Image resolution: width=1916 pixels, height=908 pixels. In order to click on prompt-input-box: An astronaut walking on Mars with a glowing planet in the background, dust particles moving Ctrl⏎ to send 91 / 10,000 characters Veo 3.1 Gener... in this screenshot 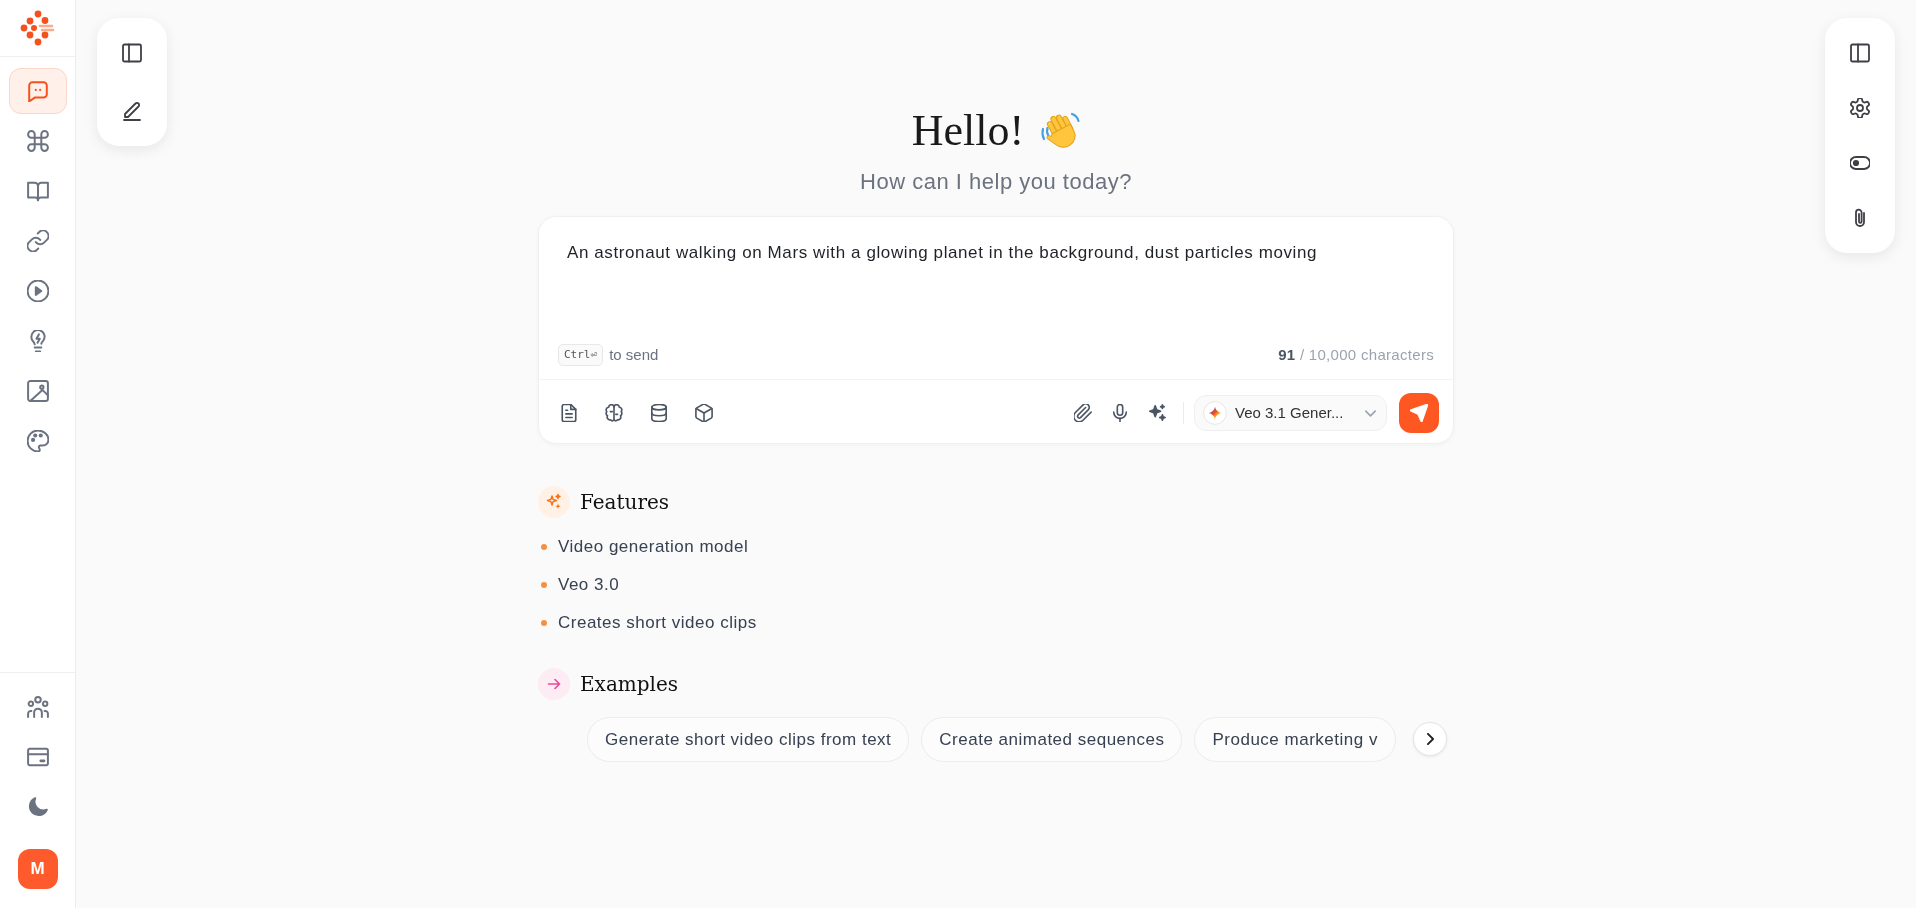, I will do `click(996, 330)`.